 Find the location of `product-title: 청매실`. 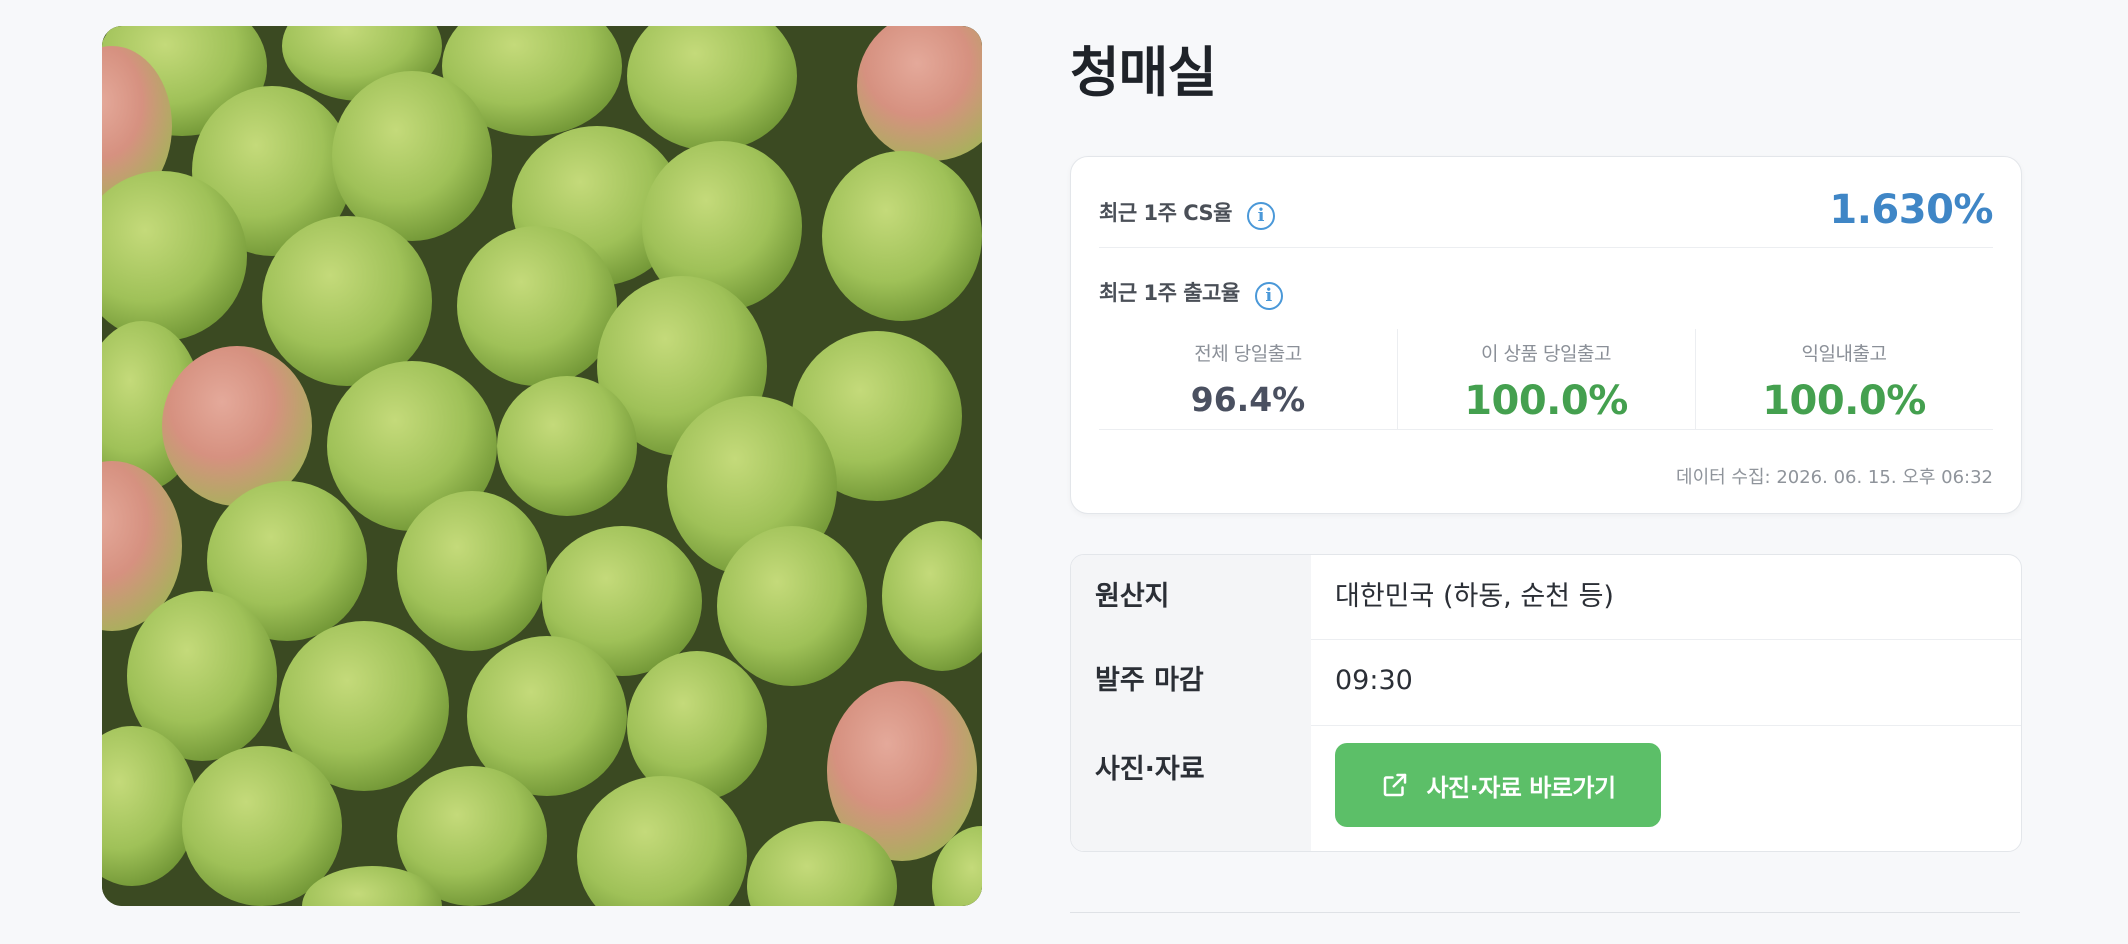

product-title: 청매실 is located at coordinates (1143, 72).